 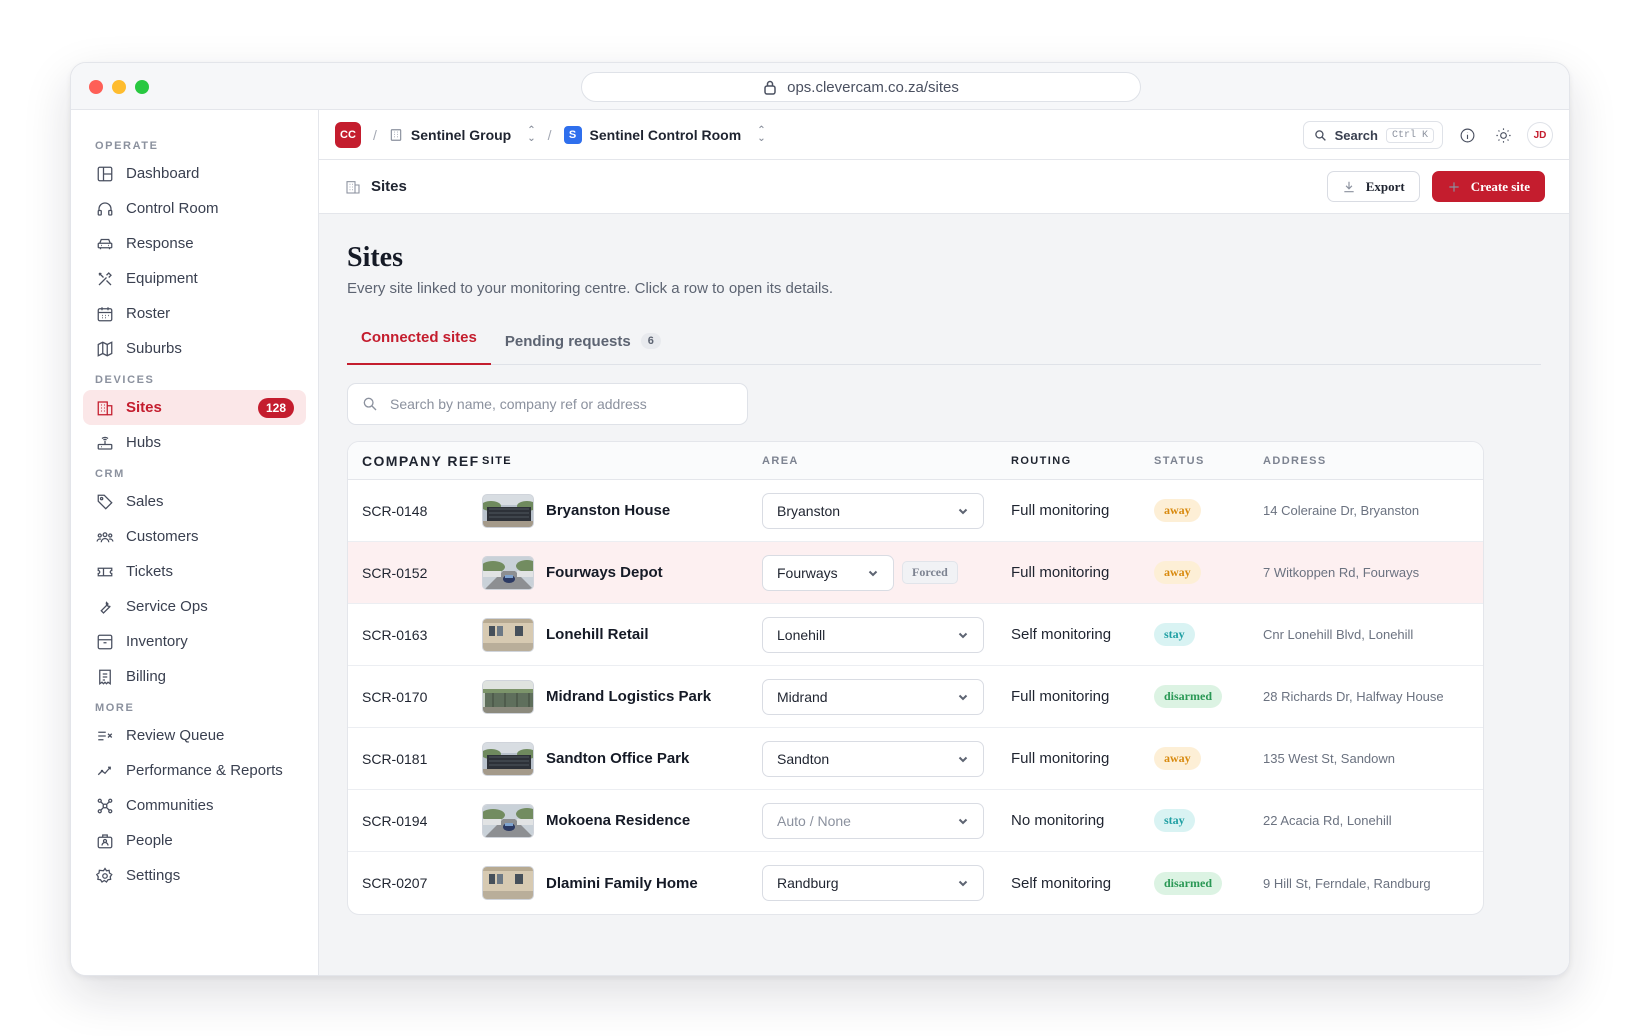 What do you see at coordinates (194, 735) in the screenshot?
I see `sidebar-item-review-queue: Review Queue` at bounding box center [194, 735].